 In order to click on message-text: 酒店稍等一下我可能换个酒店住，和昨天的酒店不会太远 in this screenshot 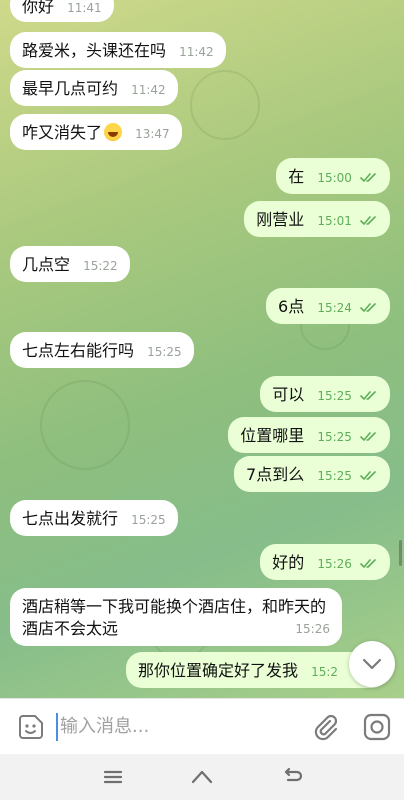, I will do `click(174, 617)`.